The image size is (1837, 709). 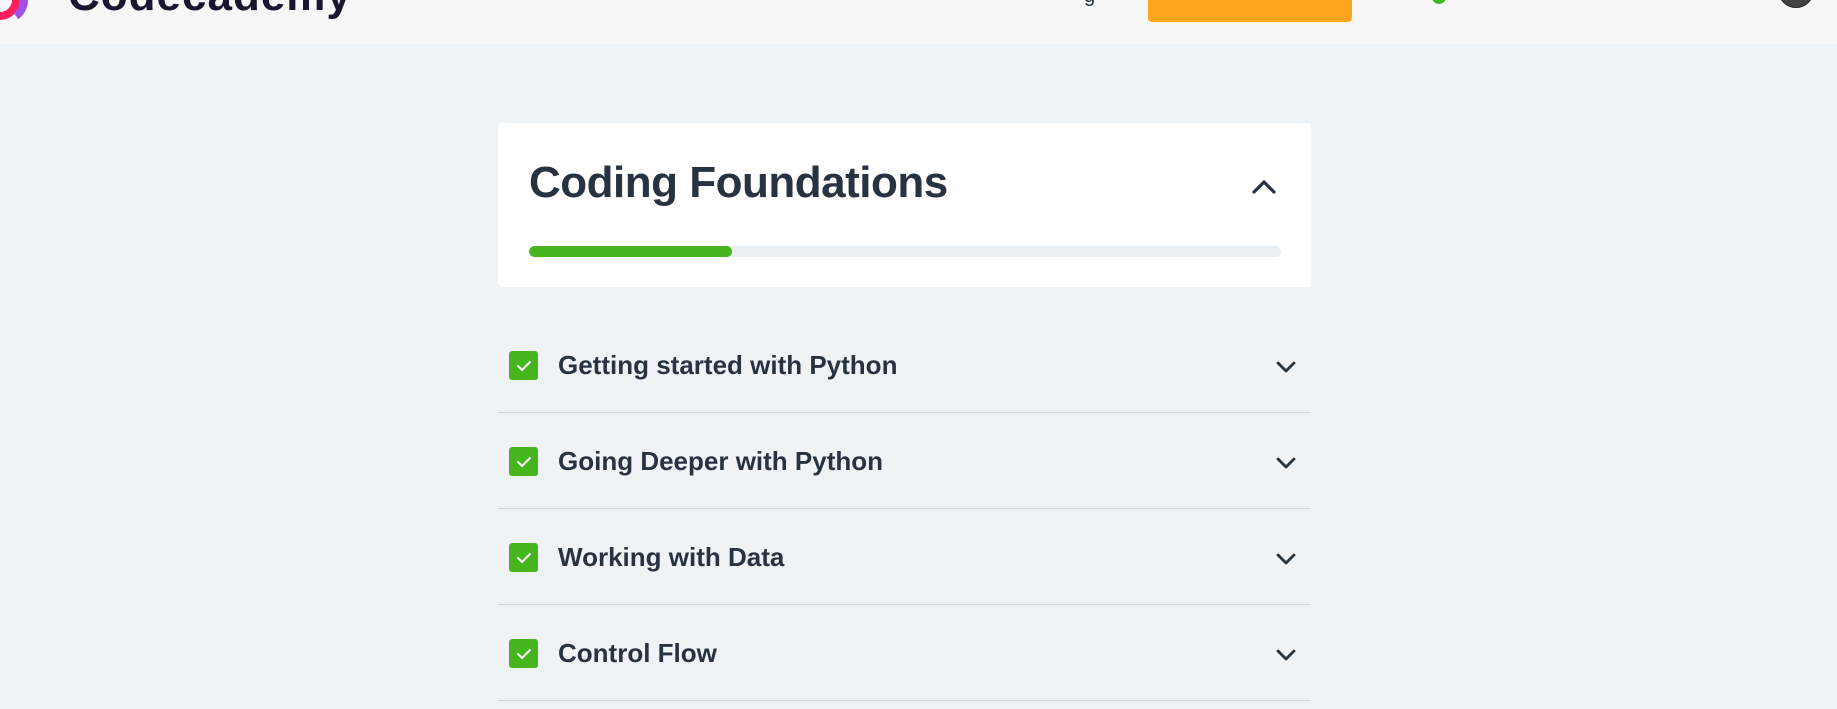 What do you see at coordinates (728, 365) in the screenshot?
I see `module-title: Getting started with Python` at bounding box center [728, 365].